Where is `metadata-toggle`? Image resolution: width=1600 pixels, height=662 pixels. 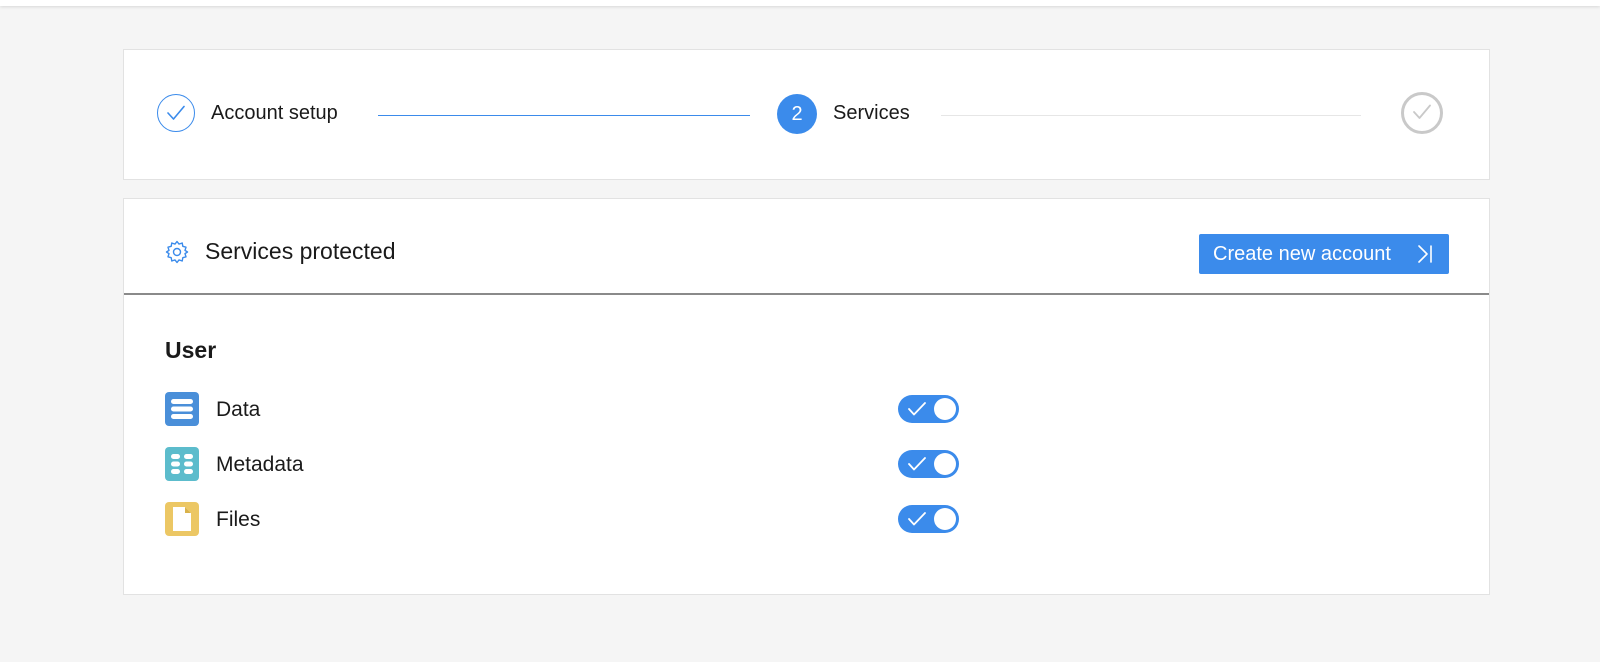 metadata-toggle is located at coordinates (928, 464).